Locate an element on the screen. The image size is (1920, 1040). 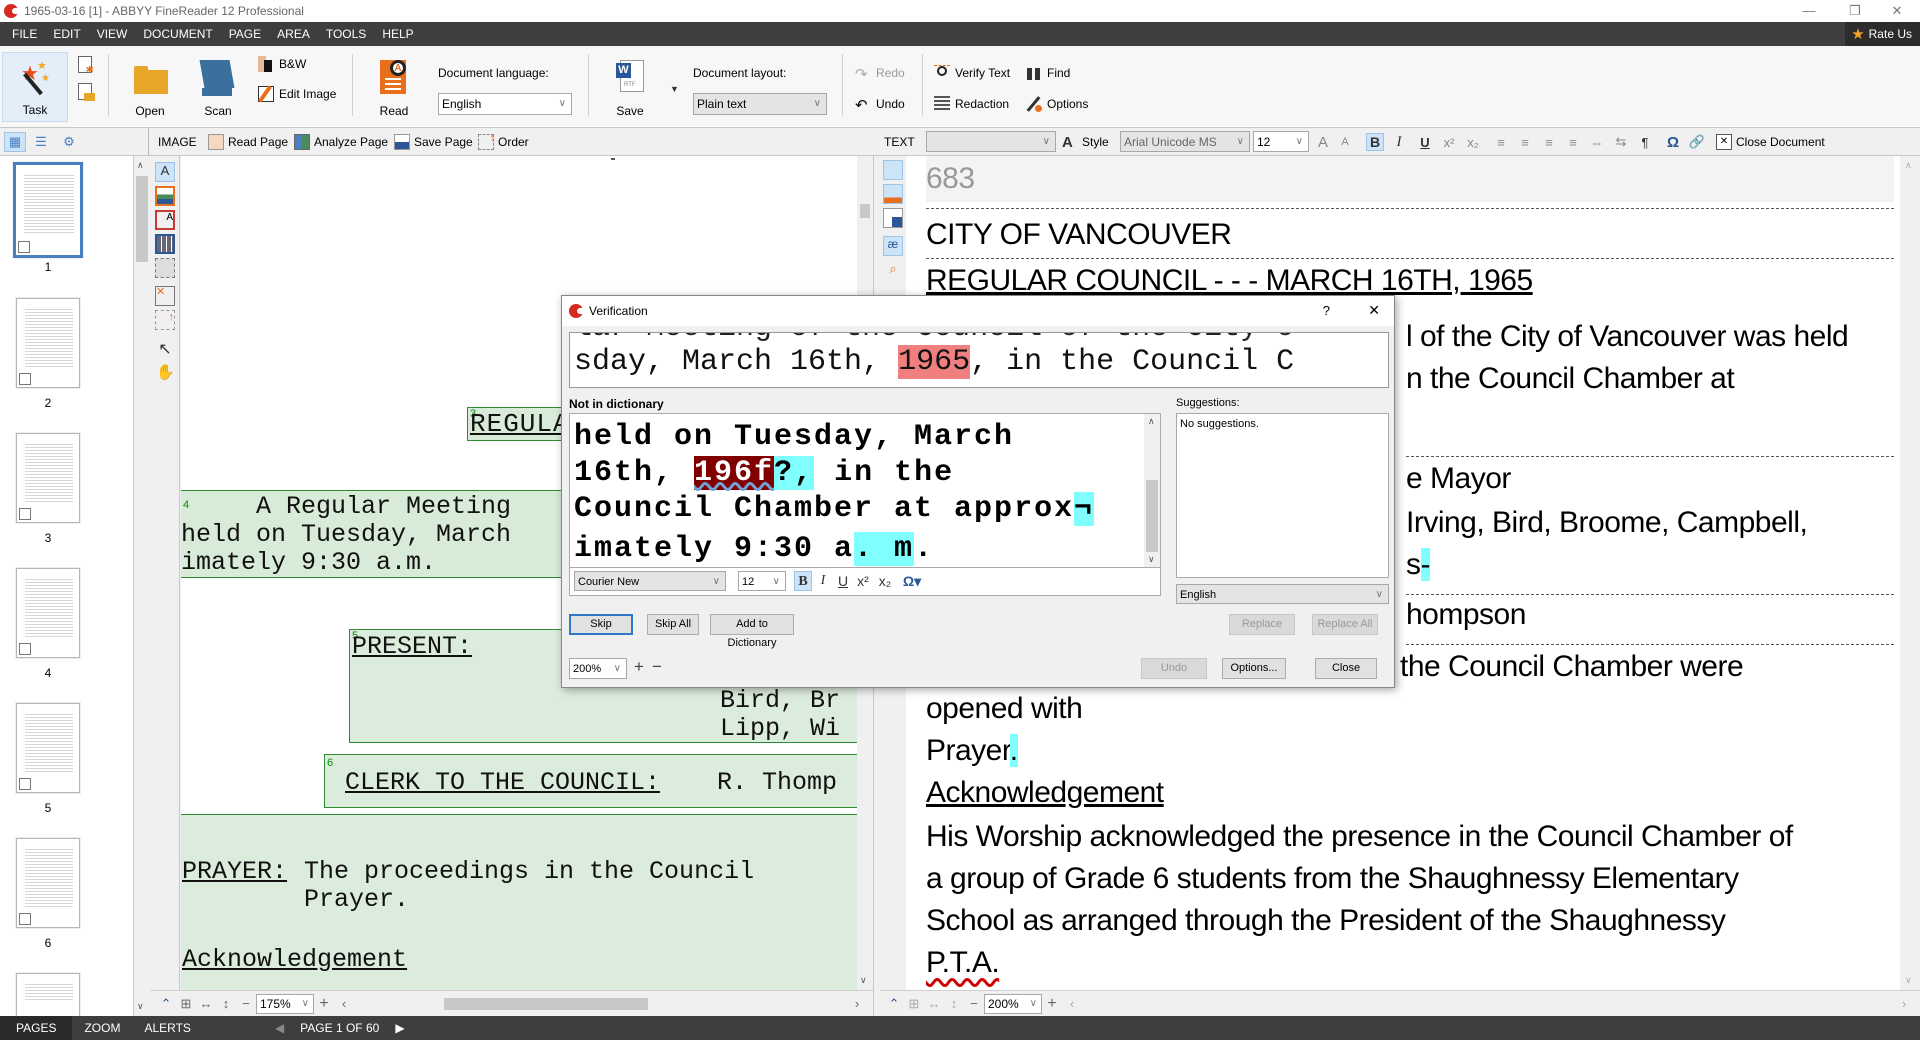
tab-alerts: ALERTS is located at coordinates (167, 1028).